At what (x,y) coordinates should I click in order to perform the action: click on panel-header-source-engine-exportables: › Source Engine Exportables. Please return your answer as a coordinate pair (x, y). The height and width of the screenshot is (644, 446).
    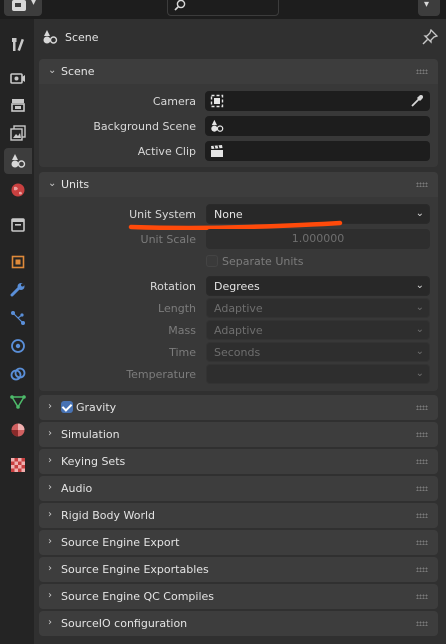
    Looking at the image, I should click on (238, 569).